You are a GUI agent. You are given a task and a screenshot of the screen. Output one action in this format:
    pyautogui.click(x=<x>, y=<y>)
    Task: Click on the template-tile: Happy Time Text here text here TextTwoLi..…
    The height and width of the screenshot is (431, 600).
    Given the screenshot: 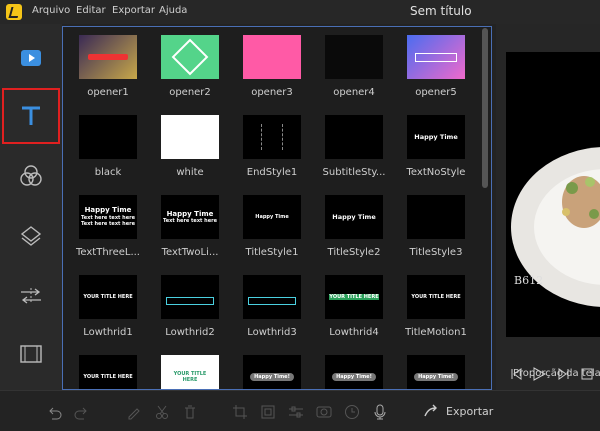 What is the action you would take?
    pyautogui.click(x=190, y=226)
    